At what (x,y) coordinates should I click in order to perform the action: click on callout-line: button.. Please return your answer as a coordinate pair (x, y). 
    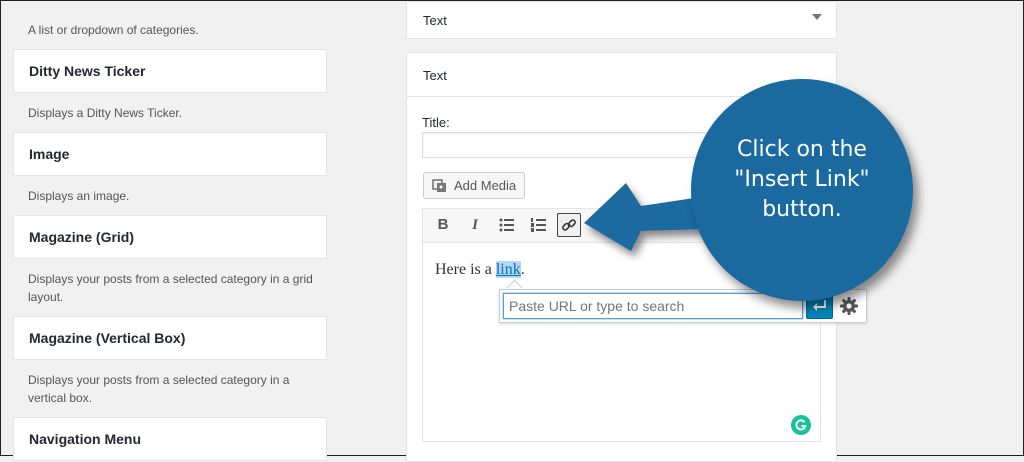
    Looking at the image, I should click on (802, 209).